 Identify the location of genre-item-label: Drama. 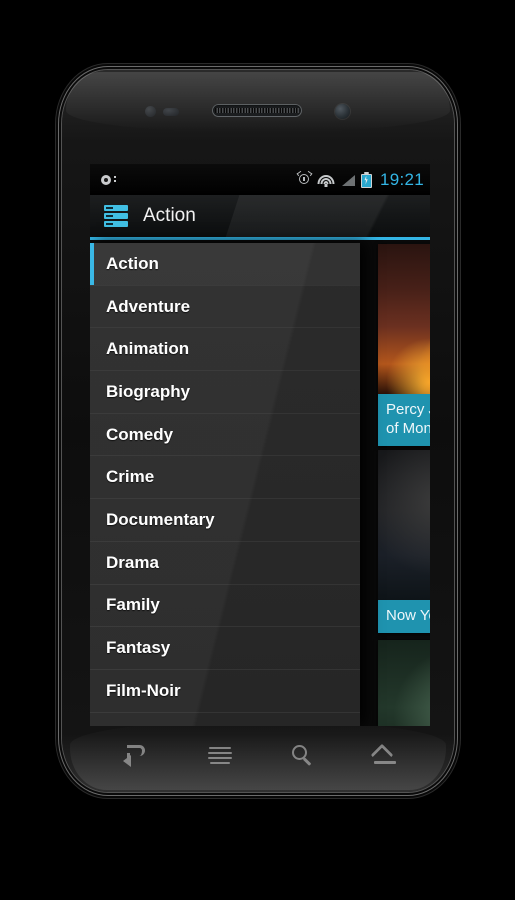
(132, 562).